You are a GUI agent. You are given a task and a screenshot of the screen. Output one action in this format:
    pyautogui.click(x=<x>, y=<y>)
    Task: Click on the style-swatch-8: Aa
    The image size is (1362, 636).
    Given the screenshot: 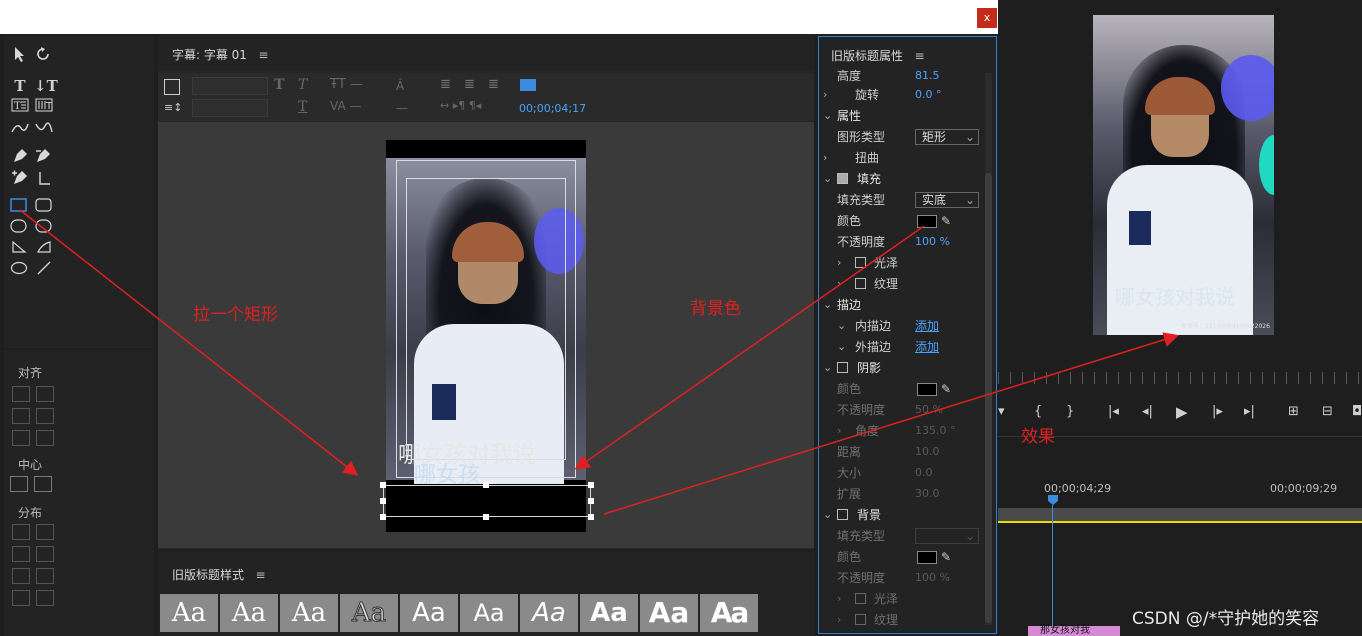 What is the action you would take?
    pyautogui.click(x=609, y=613)
    